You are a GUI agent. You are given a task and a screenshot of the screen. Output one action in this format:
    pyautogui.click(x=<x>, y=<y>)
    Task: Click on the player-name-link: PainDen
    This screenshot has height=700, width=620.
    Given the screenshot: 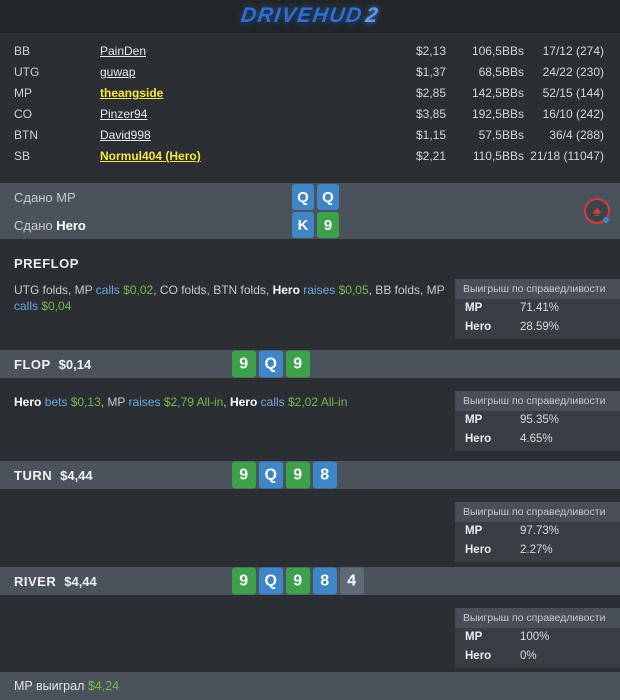 What is the action you would take?
    pyautogui.click(x=123, y=51)
    